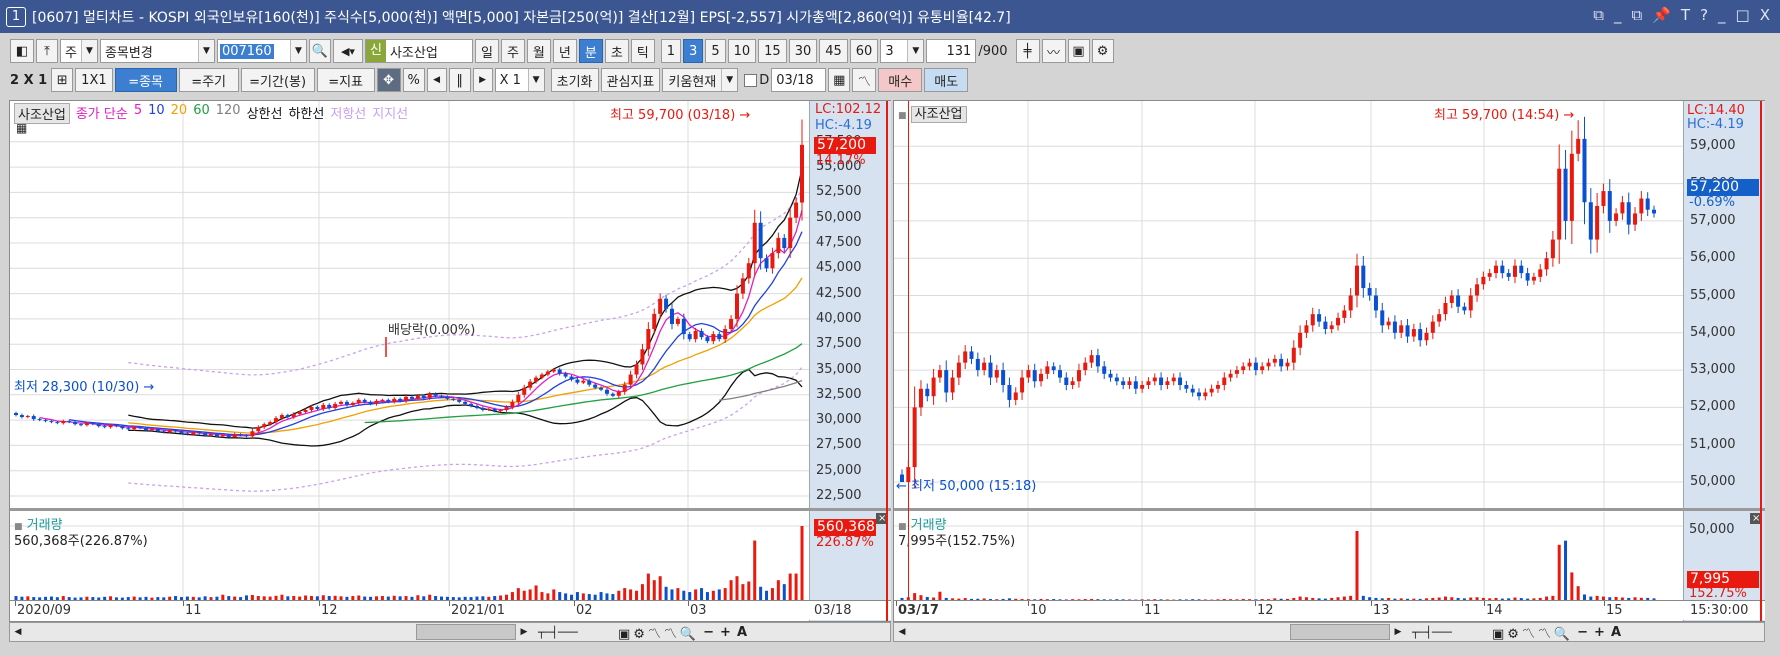 The image size is (1780, 656). What do you see at coordinates (482, 80) in the screenshot?
I see `next-icon: ▶` at bounding box center [482, 80].